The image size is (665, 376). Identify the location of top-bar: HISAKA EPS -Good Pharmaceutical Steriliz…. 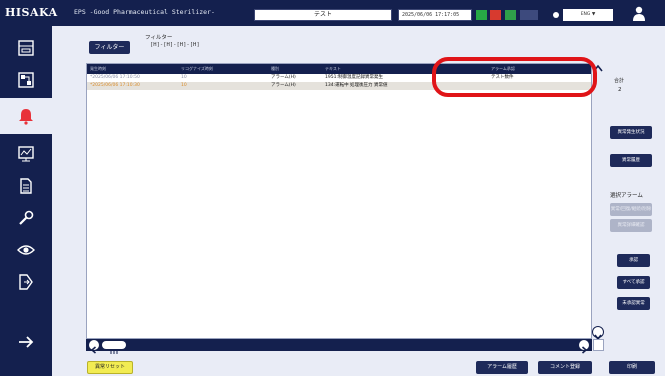
(332, 13).